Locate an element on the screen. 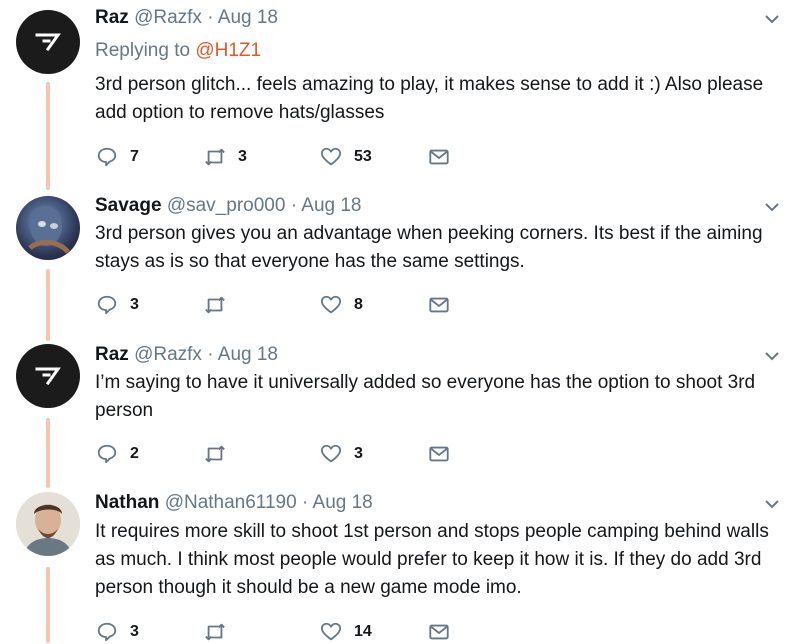 Image resolution: width=800 pixels, height=644 pixels. like-count: 14 is located at coordinates (363, 631).